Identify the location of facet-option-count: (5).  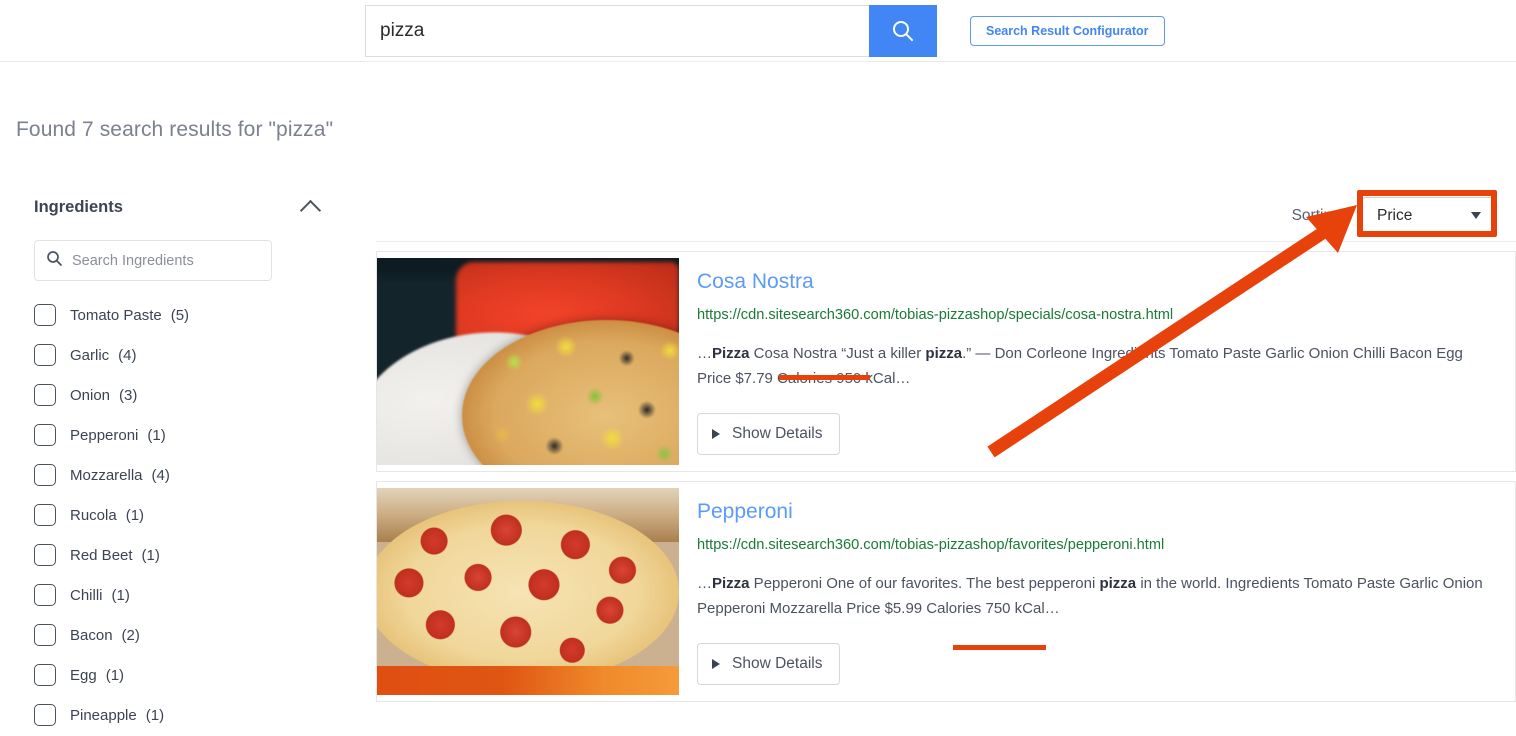
(180, 315).